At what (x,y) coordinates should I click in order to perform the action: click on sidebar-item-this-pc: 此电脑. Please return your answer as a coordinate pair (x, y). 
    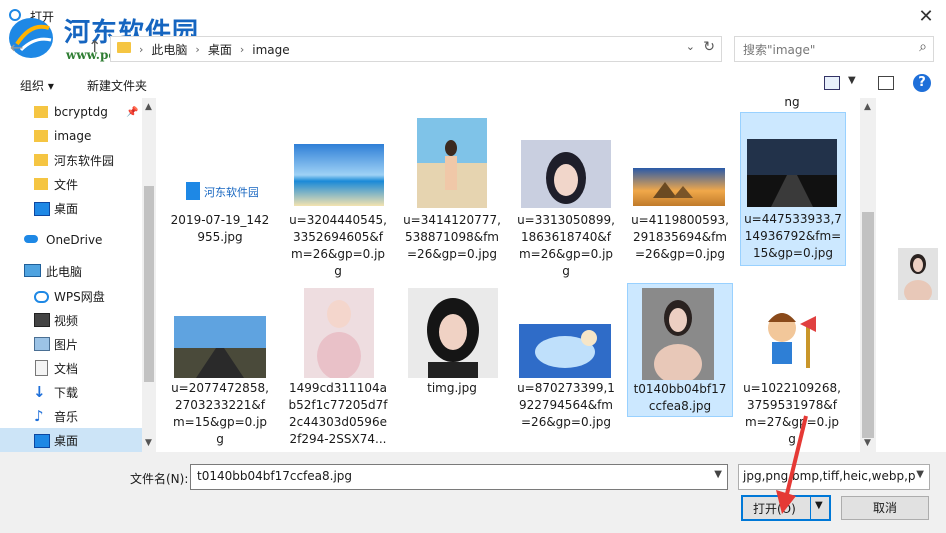
    Looking at the image, I should click on (71, 271).